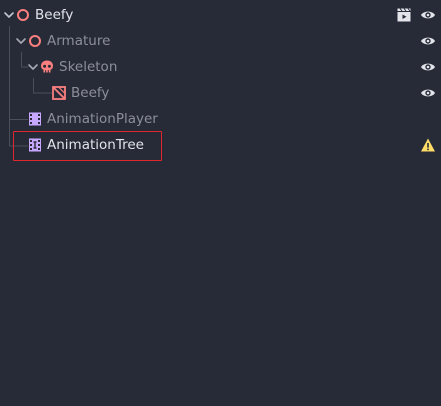  Describe the element at coordinates (59, 93) in the screenshot. I see `mesh-instance-icon` at that location.